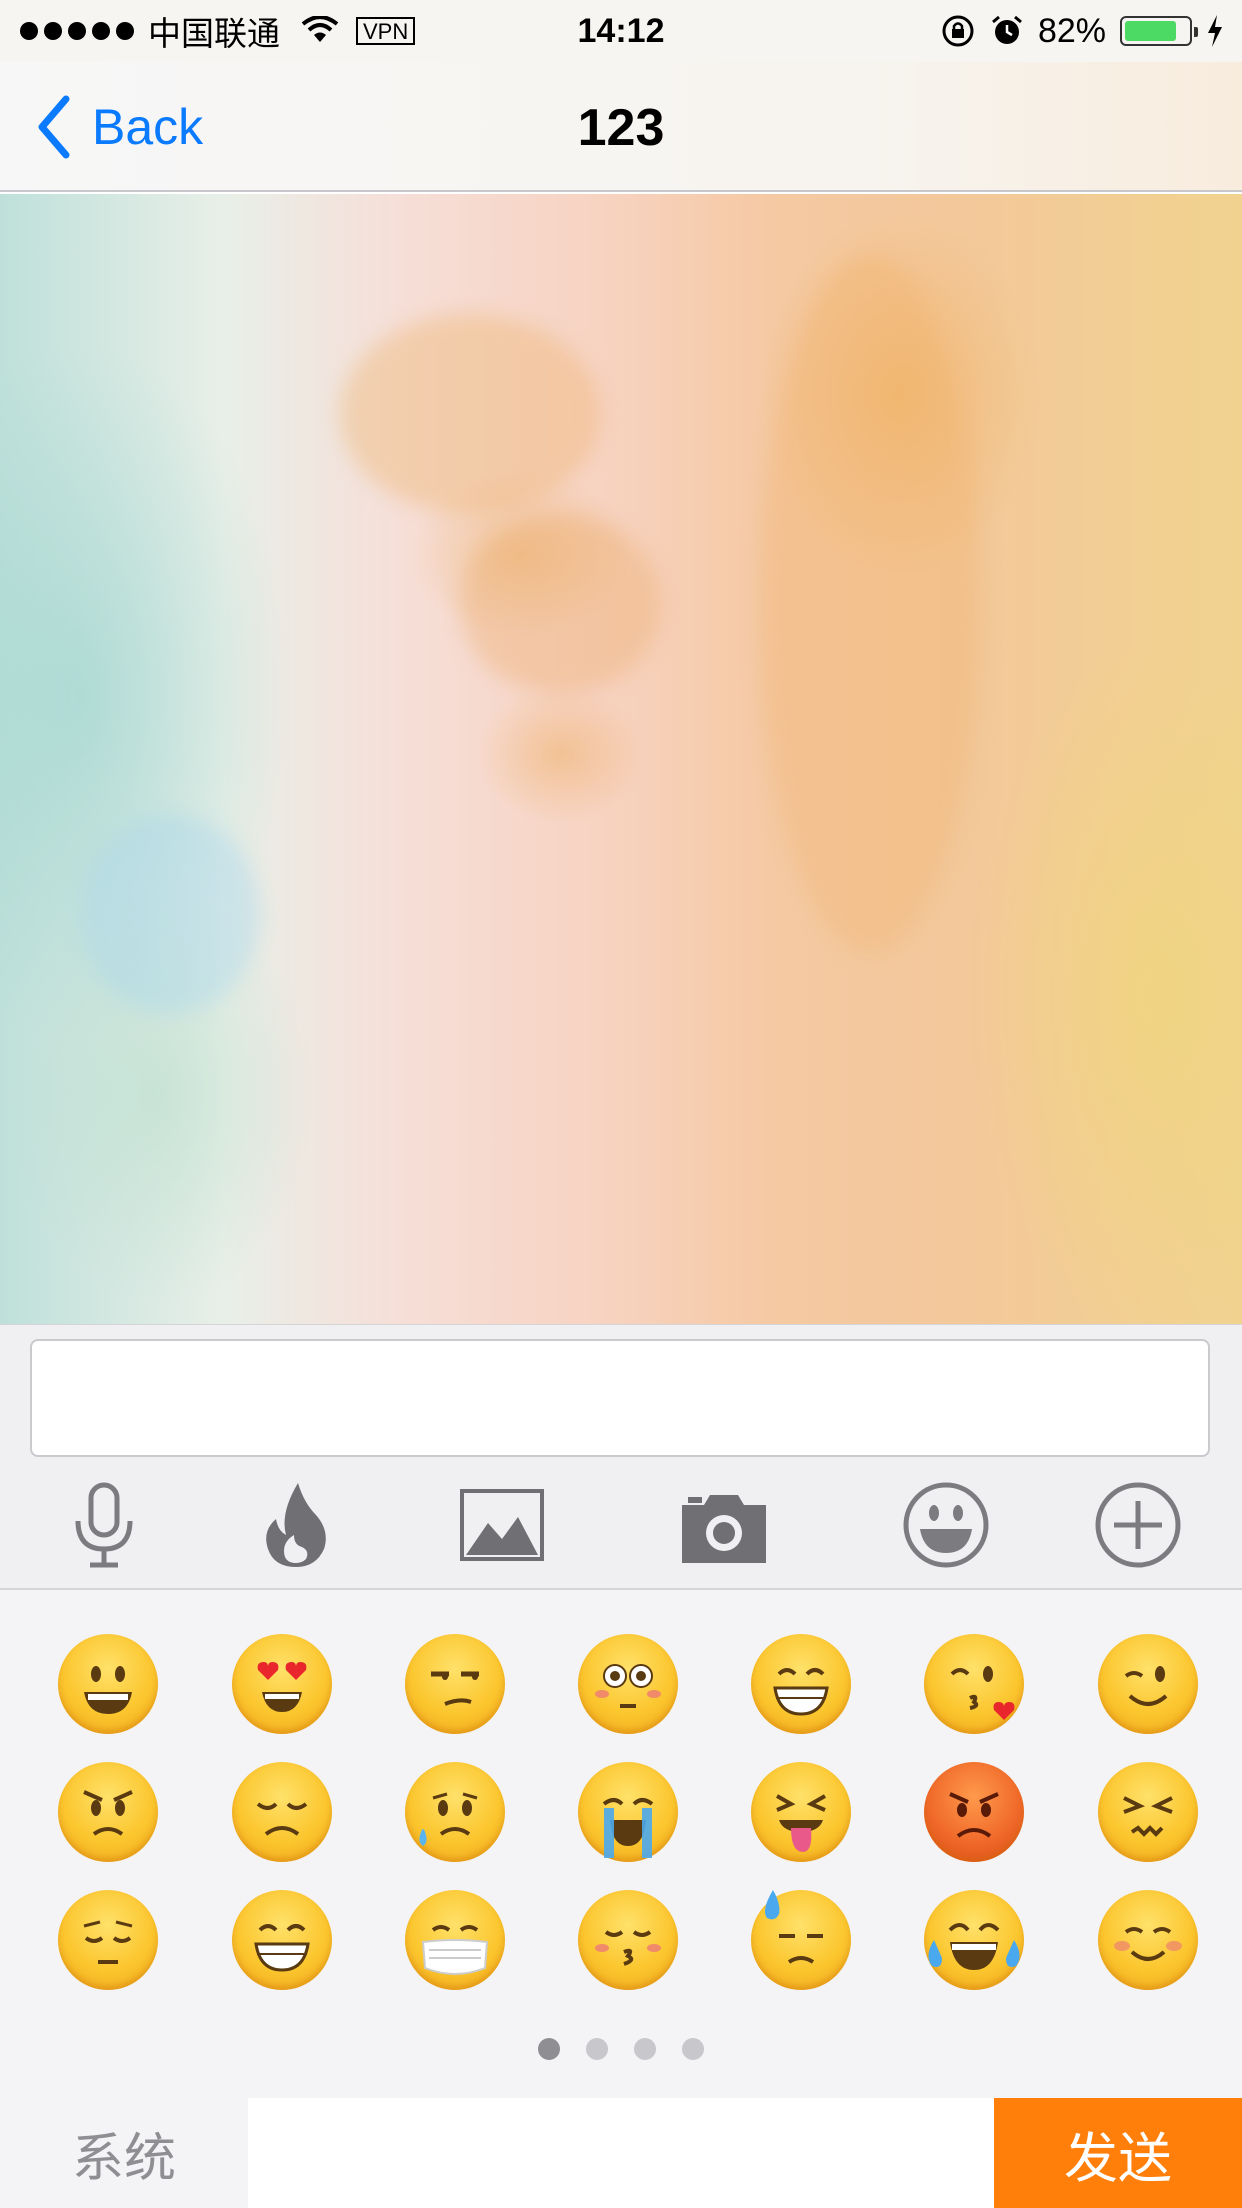  I want to click on emoji-kissing-heart-icon, so click(974, 1684).